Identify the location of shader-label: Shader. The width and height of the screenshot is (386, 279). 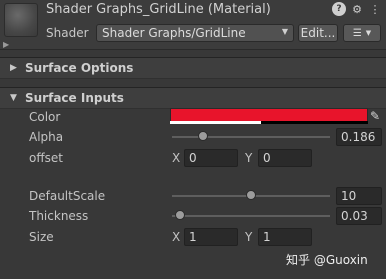
(67, 33).